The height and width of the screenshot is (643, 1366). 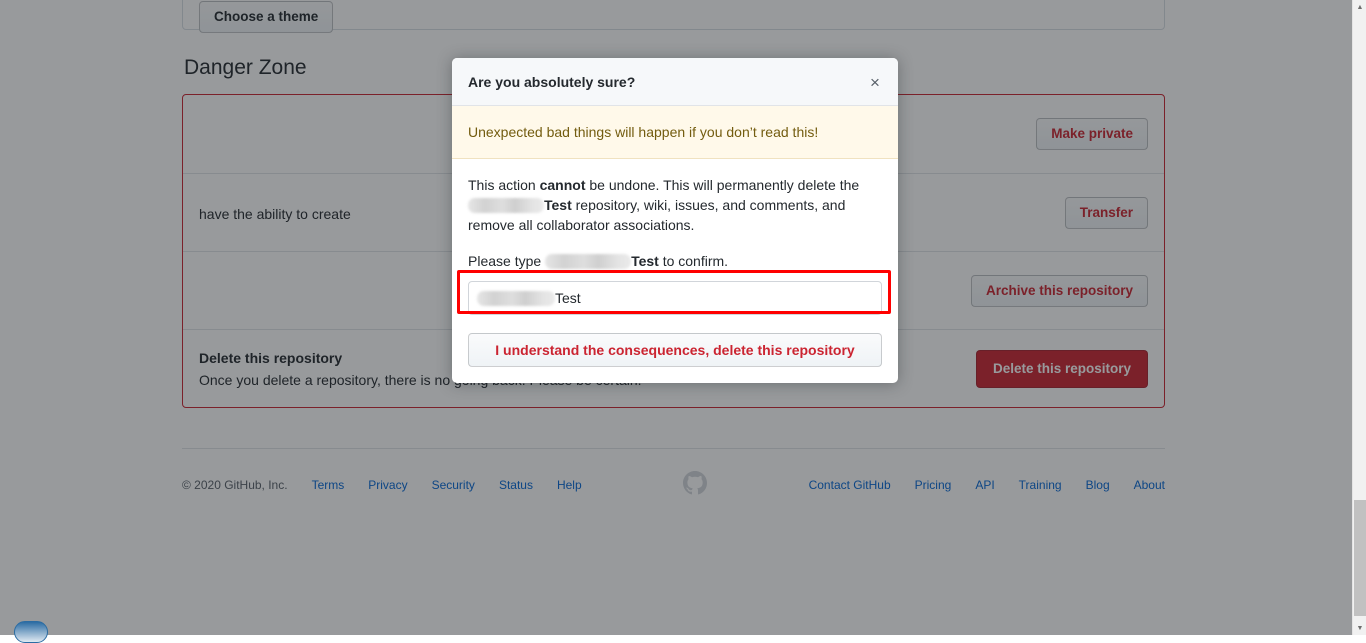 I want to click on confirm-repo-name-input: Test, so click(x=675, y=298).